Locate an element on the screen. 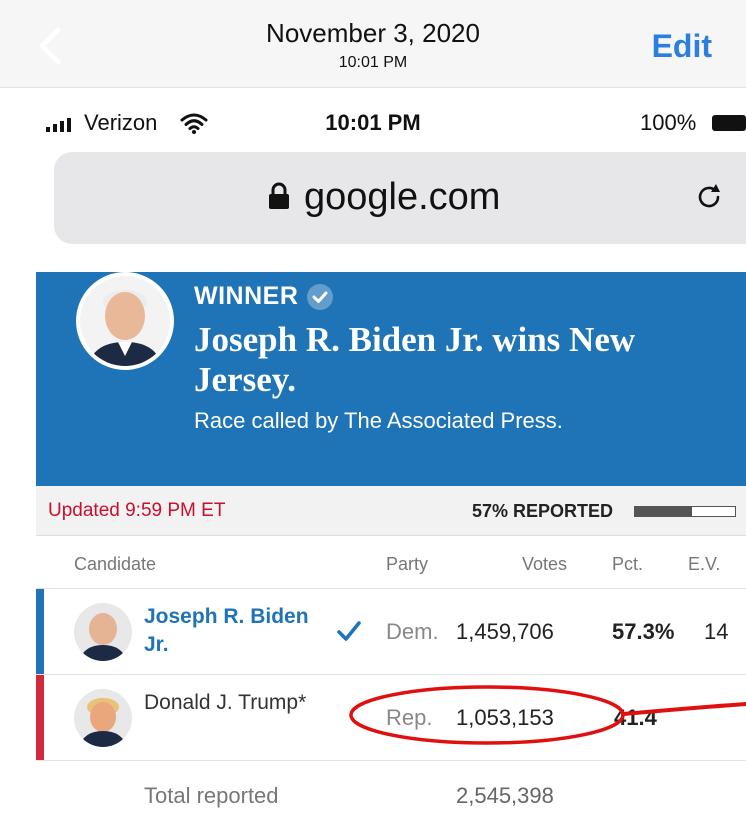 This screenshot has width=746, height=834. updated-time: Updated 9:59 PM ET is located at coordinates (137, 510).